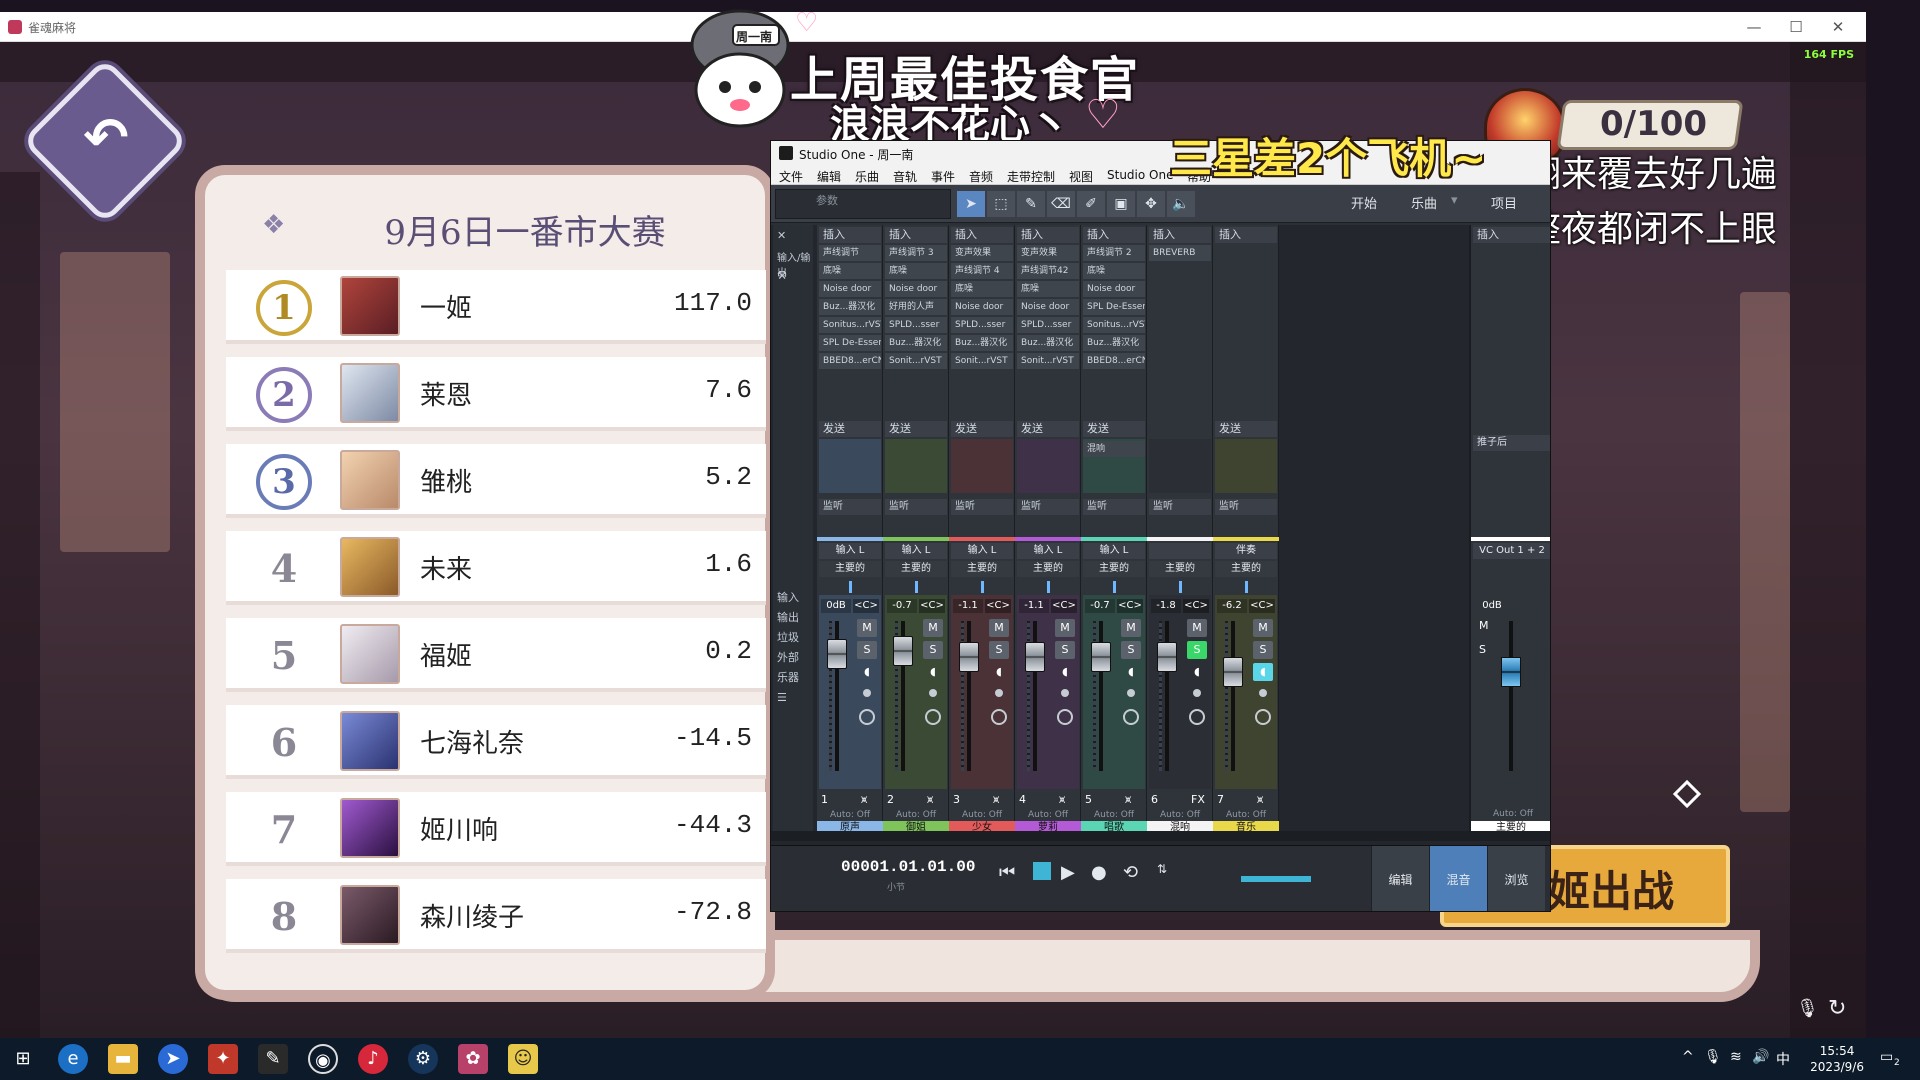  Describe the element at coordinates (968, 606) in the screenshot. I see `volume-readout: -1.1` at that location.